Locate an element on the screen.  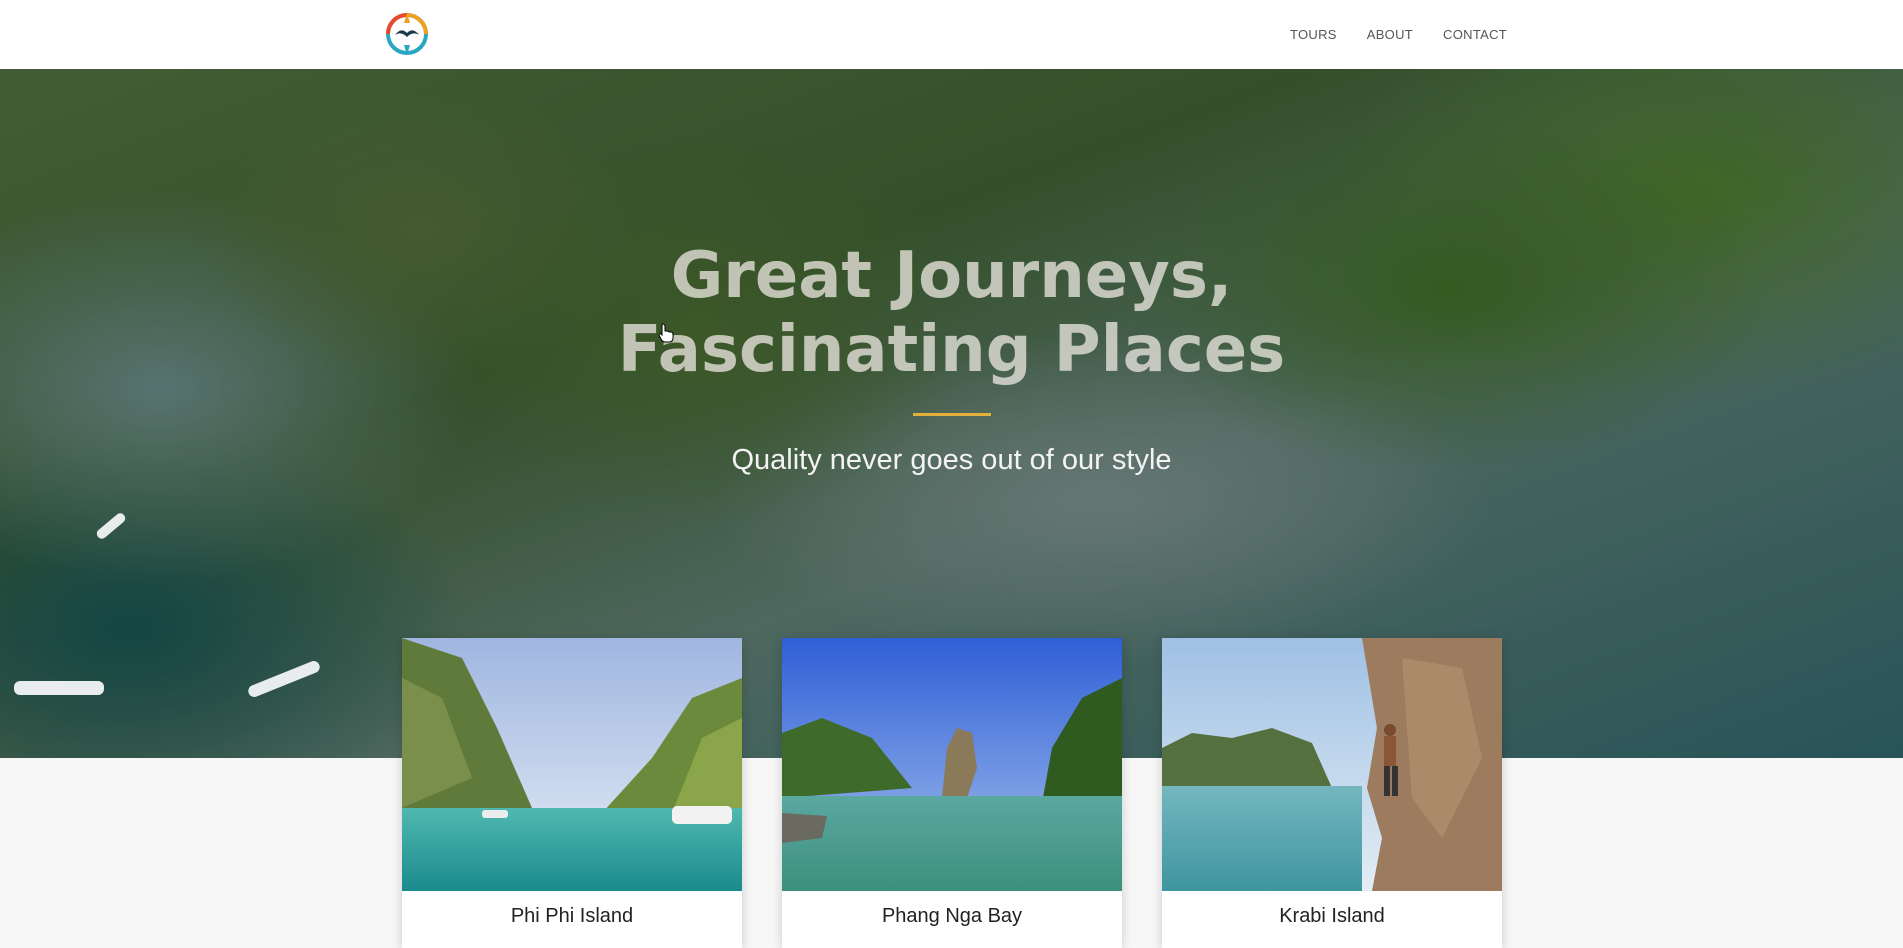
tour-card-krabi: Krabi Island is located at coordinates (1332, 793).